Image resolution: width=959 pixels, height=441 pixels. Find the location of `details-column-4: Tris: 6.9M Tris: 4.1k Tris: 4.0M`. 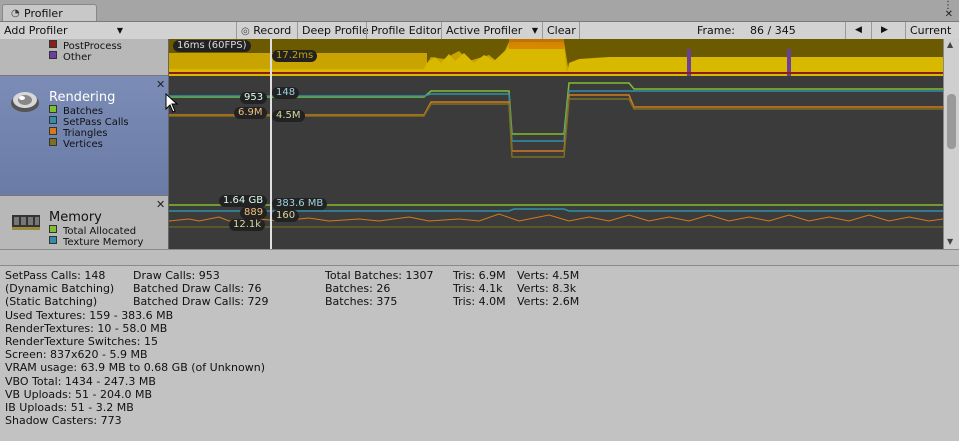

details-column-4: Tris: 6.9M Tris: 4.1k Tris: 4.0M is located at coordinates (479, 289).